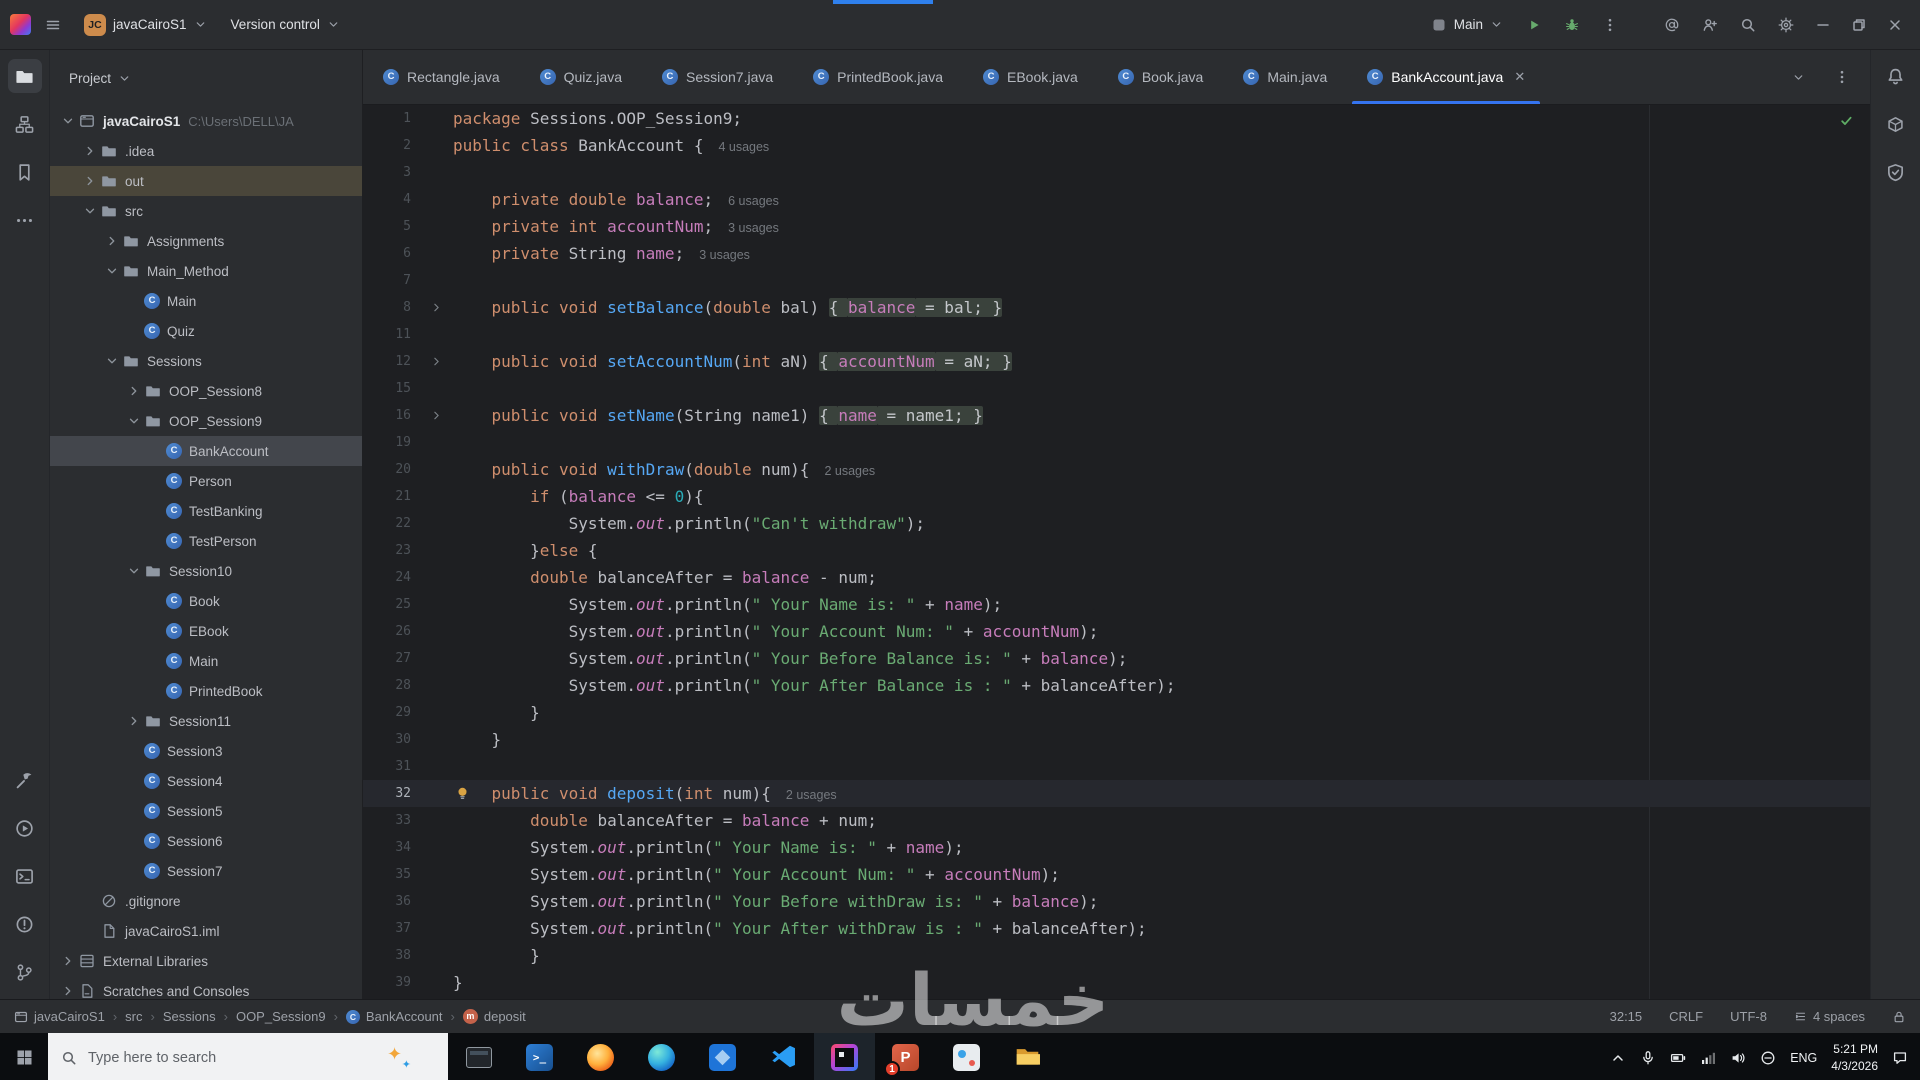  I want to click on bookmarks-icon, so click(25, 172).